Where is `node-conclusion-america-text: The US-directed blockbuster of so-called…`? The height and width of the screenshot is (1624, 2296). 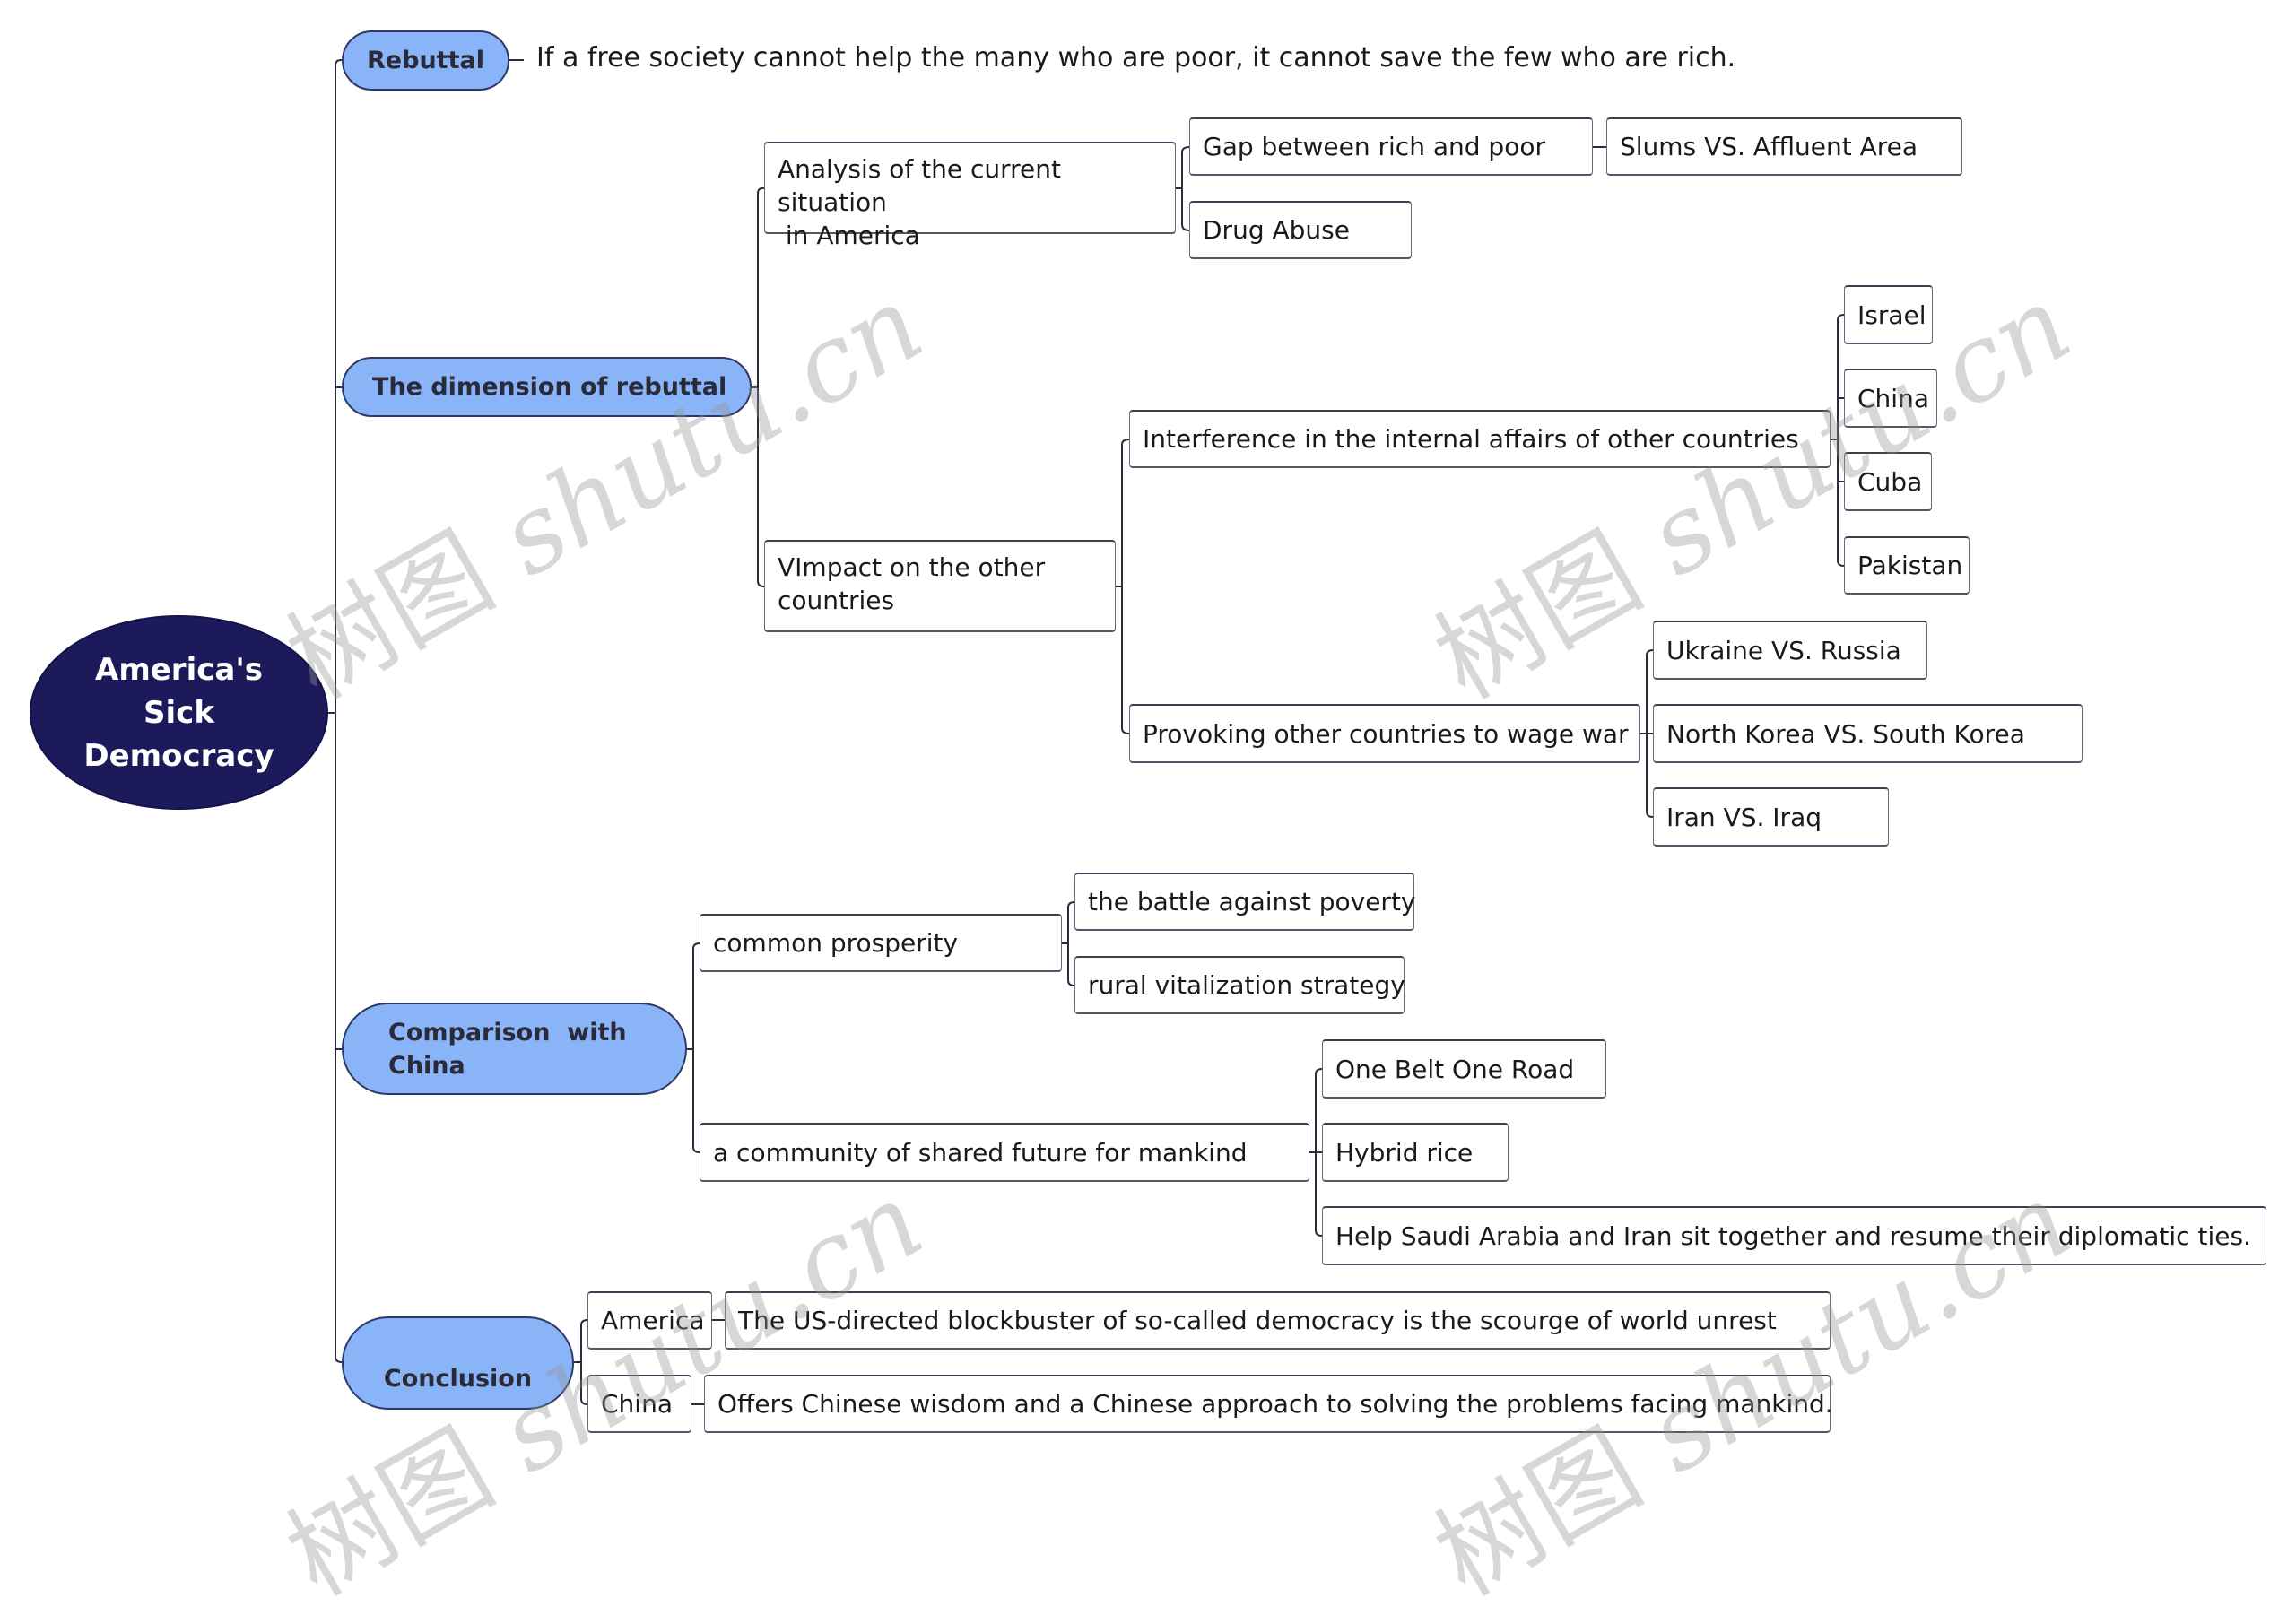 node-conclusion-america-text: The US-directed blockbuster of so-called… is located at coordinates (1278, 1320).